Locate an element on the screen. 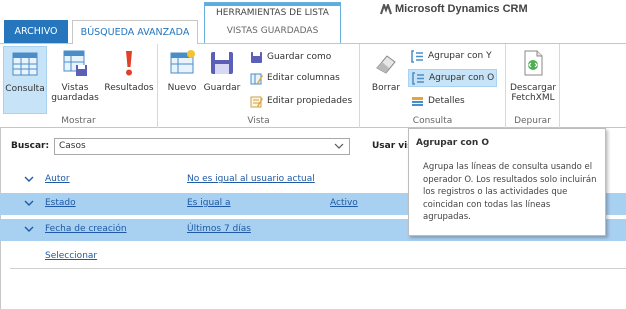 Image resolution: width=626 pixels, height=309 pixels. eraser-icon is located at coordinates (386, 63).